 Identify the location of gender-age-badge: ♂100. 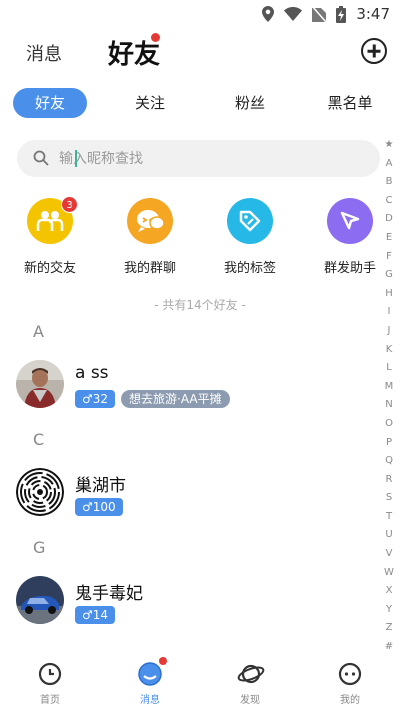
(99, 507).